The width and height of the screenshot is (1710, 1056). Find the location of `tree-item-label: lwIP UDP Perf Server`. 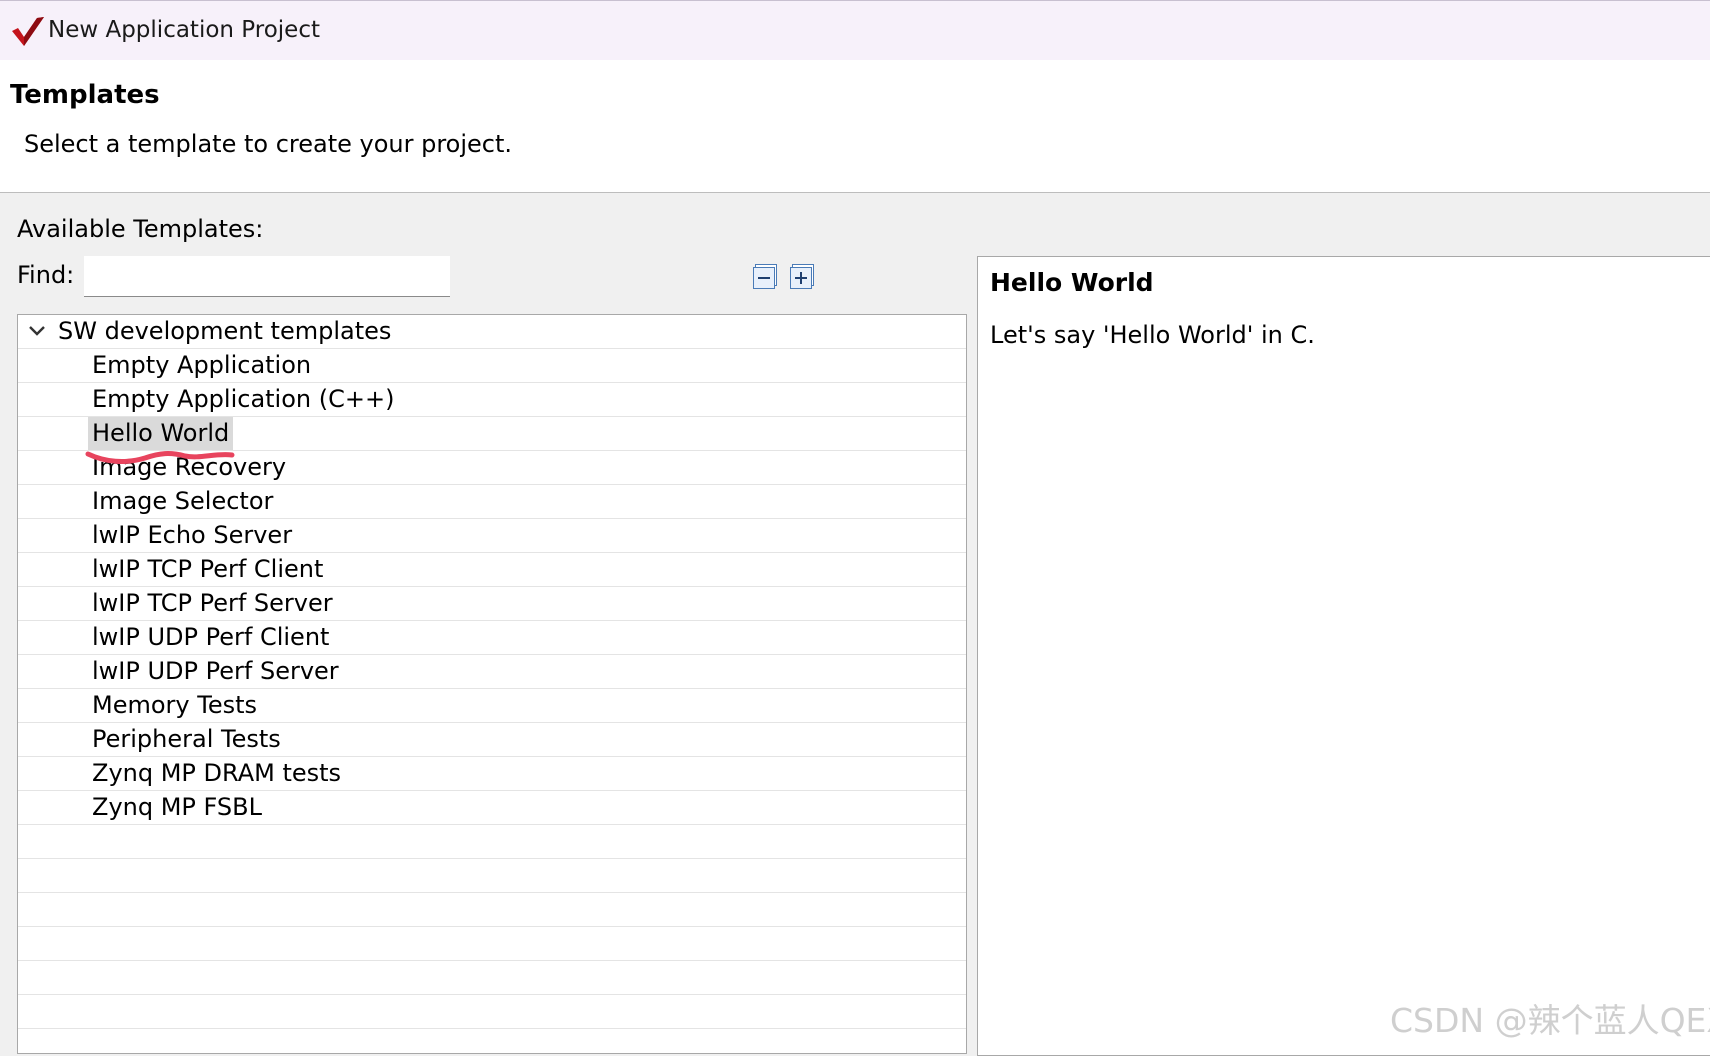

tree-item-label: lwIP UDP Perf Server is located at coordinates (215, 671).